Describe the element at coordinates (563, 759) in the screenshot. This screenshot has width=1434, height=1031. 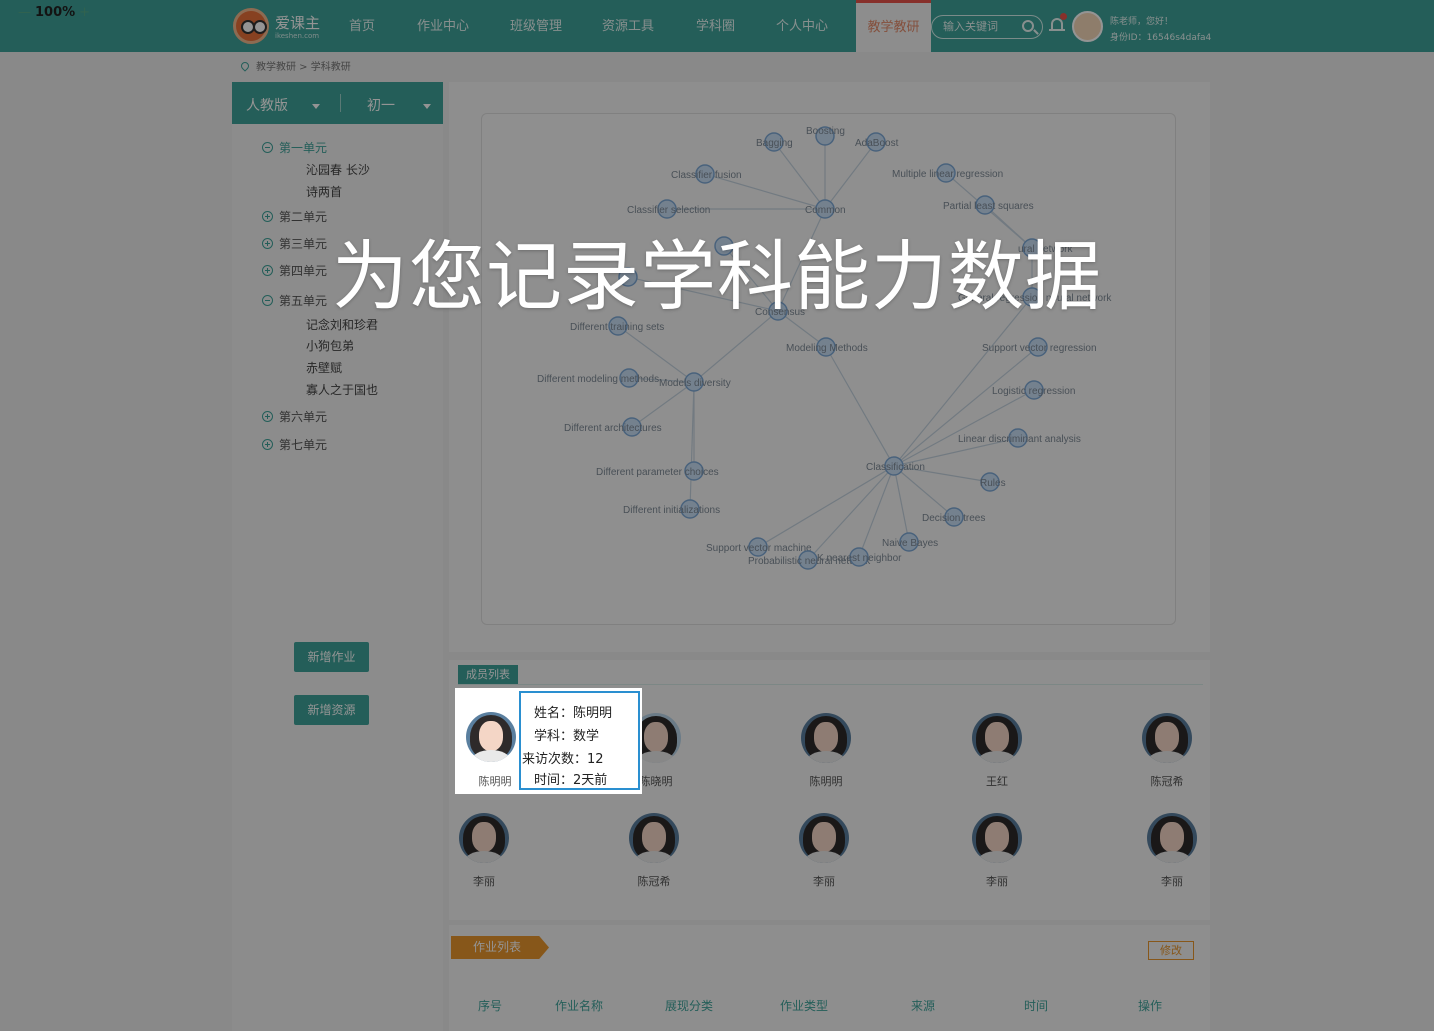
I see `tooltip-visits: 来访次数：12` at that location.